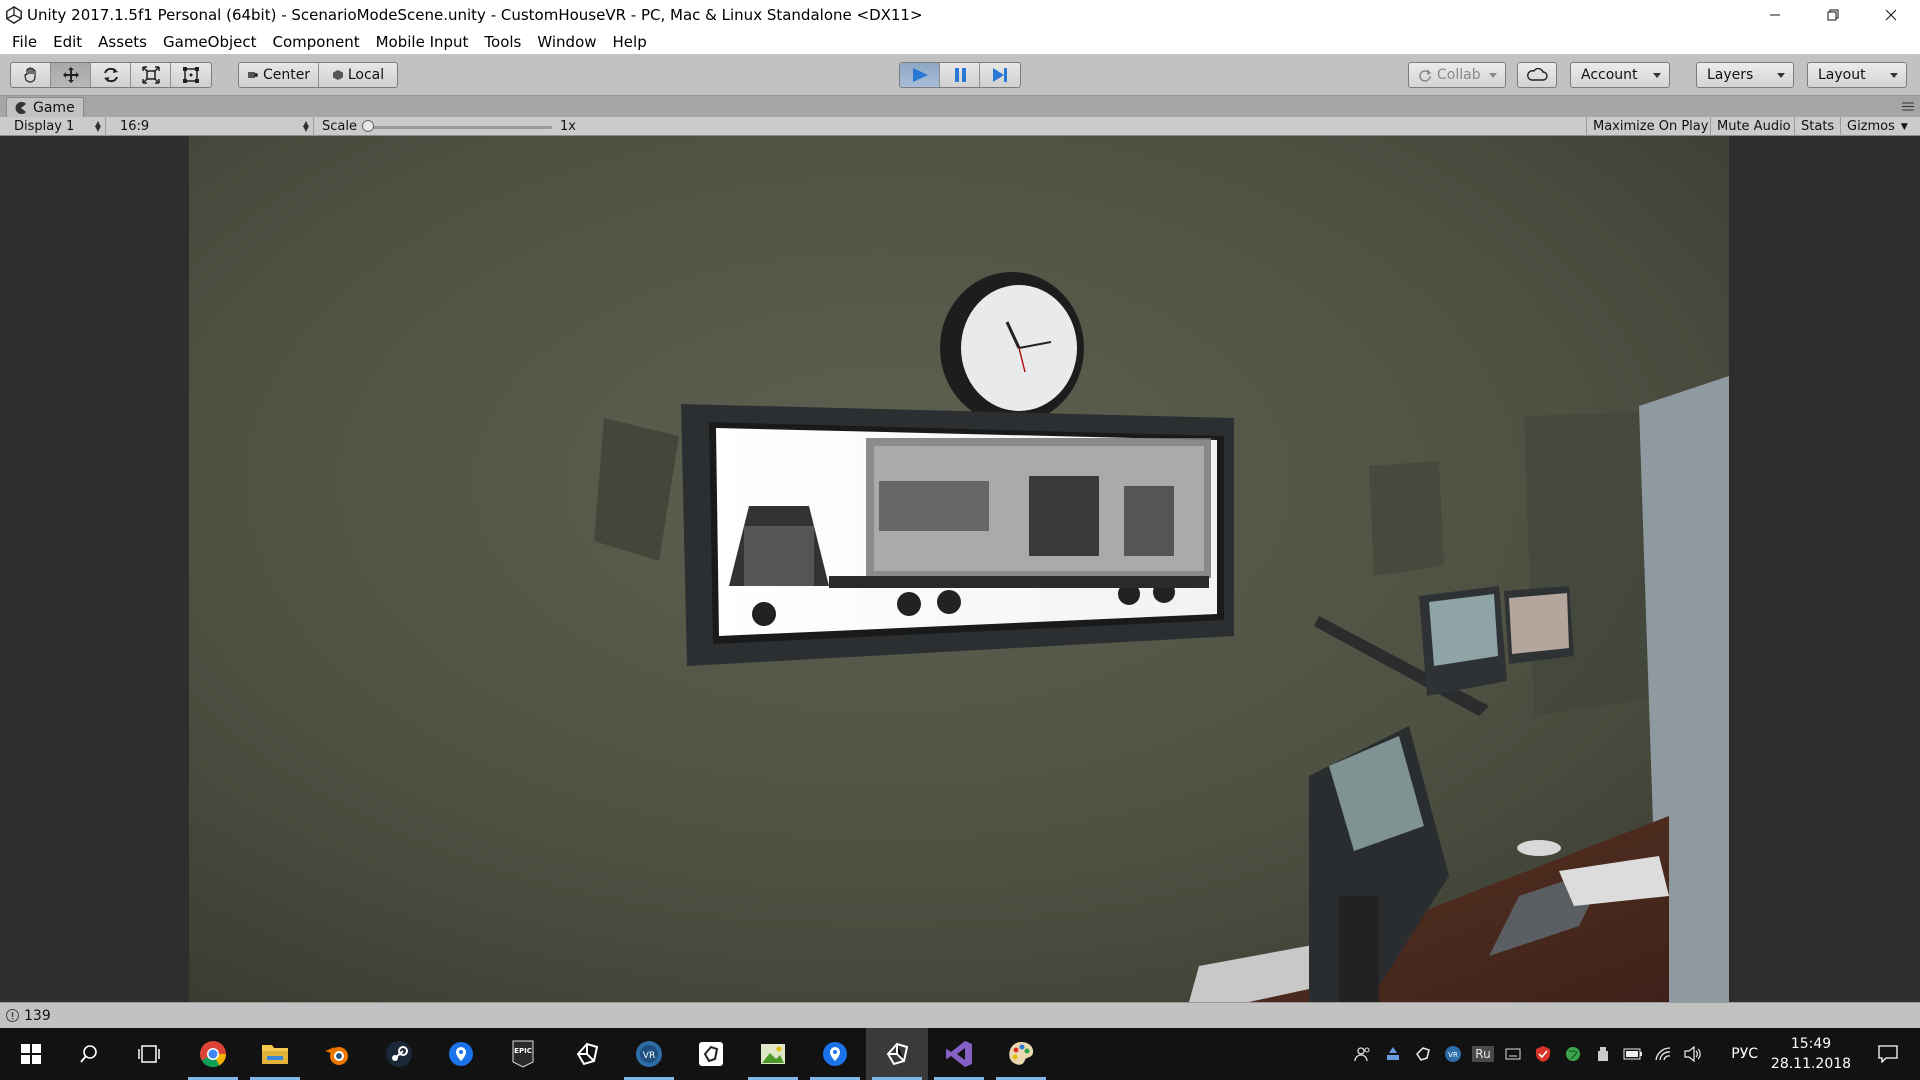 The image size is (1920, 1080). Describe the element at coordinates (1833, 15) in the screenshot. I see `restore-icon` at that location.